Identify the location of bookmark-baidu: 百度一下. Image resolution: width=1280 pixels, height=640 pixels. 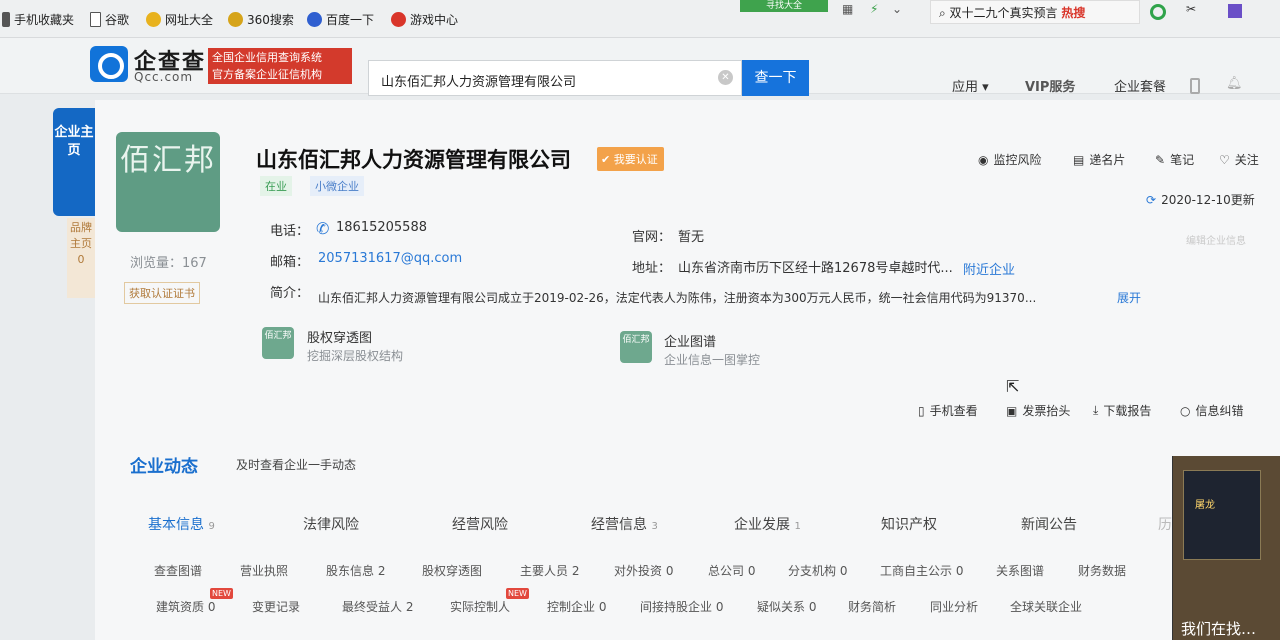
(340, 19).